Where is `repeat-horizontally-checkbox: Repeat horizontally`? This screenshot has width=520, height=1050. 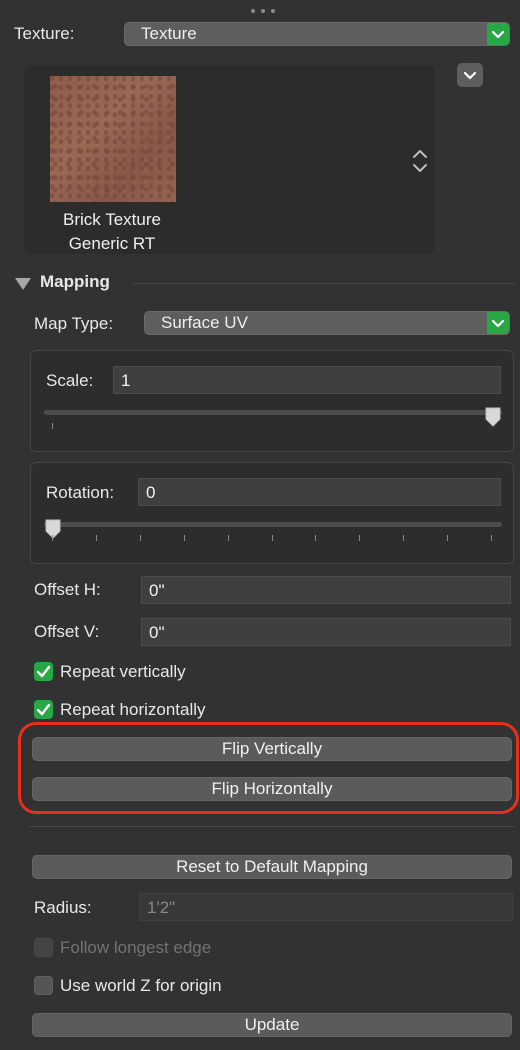
repeat-horizontally-checkbox: Repeat horizontally is located at coordinates (184, 710).